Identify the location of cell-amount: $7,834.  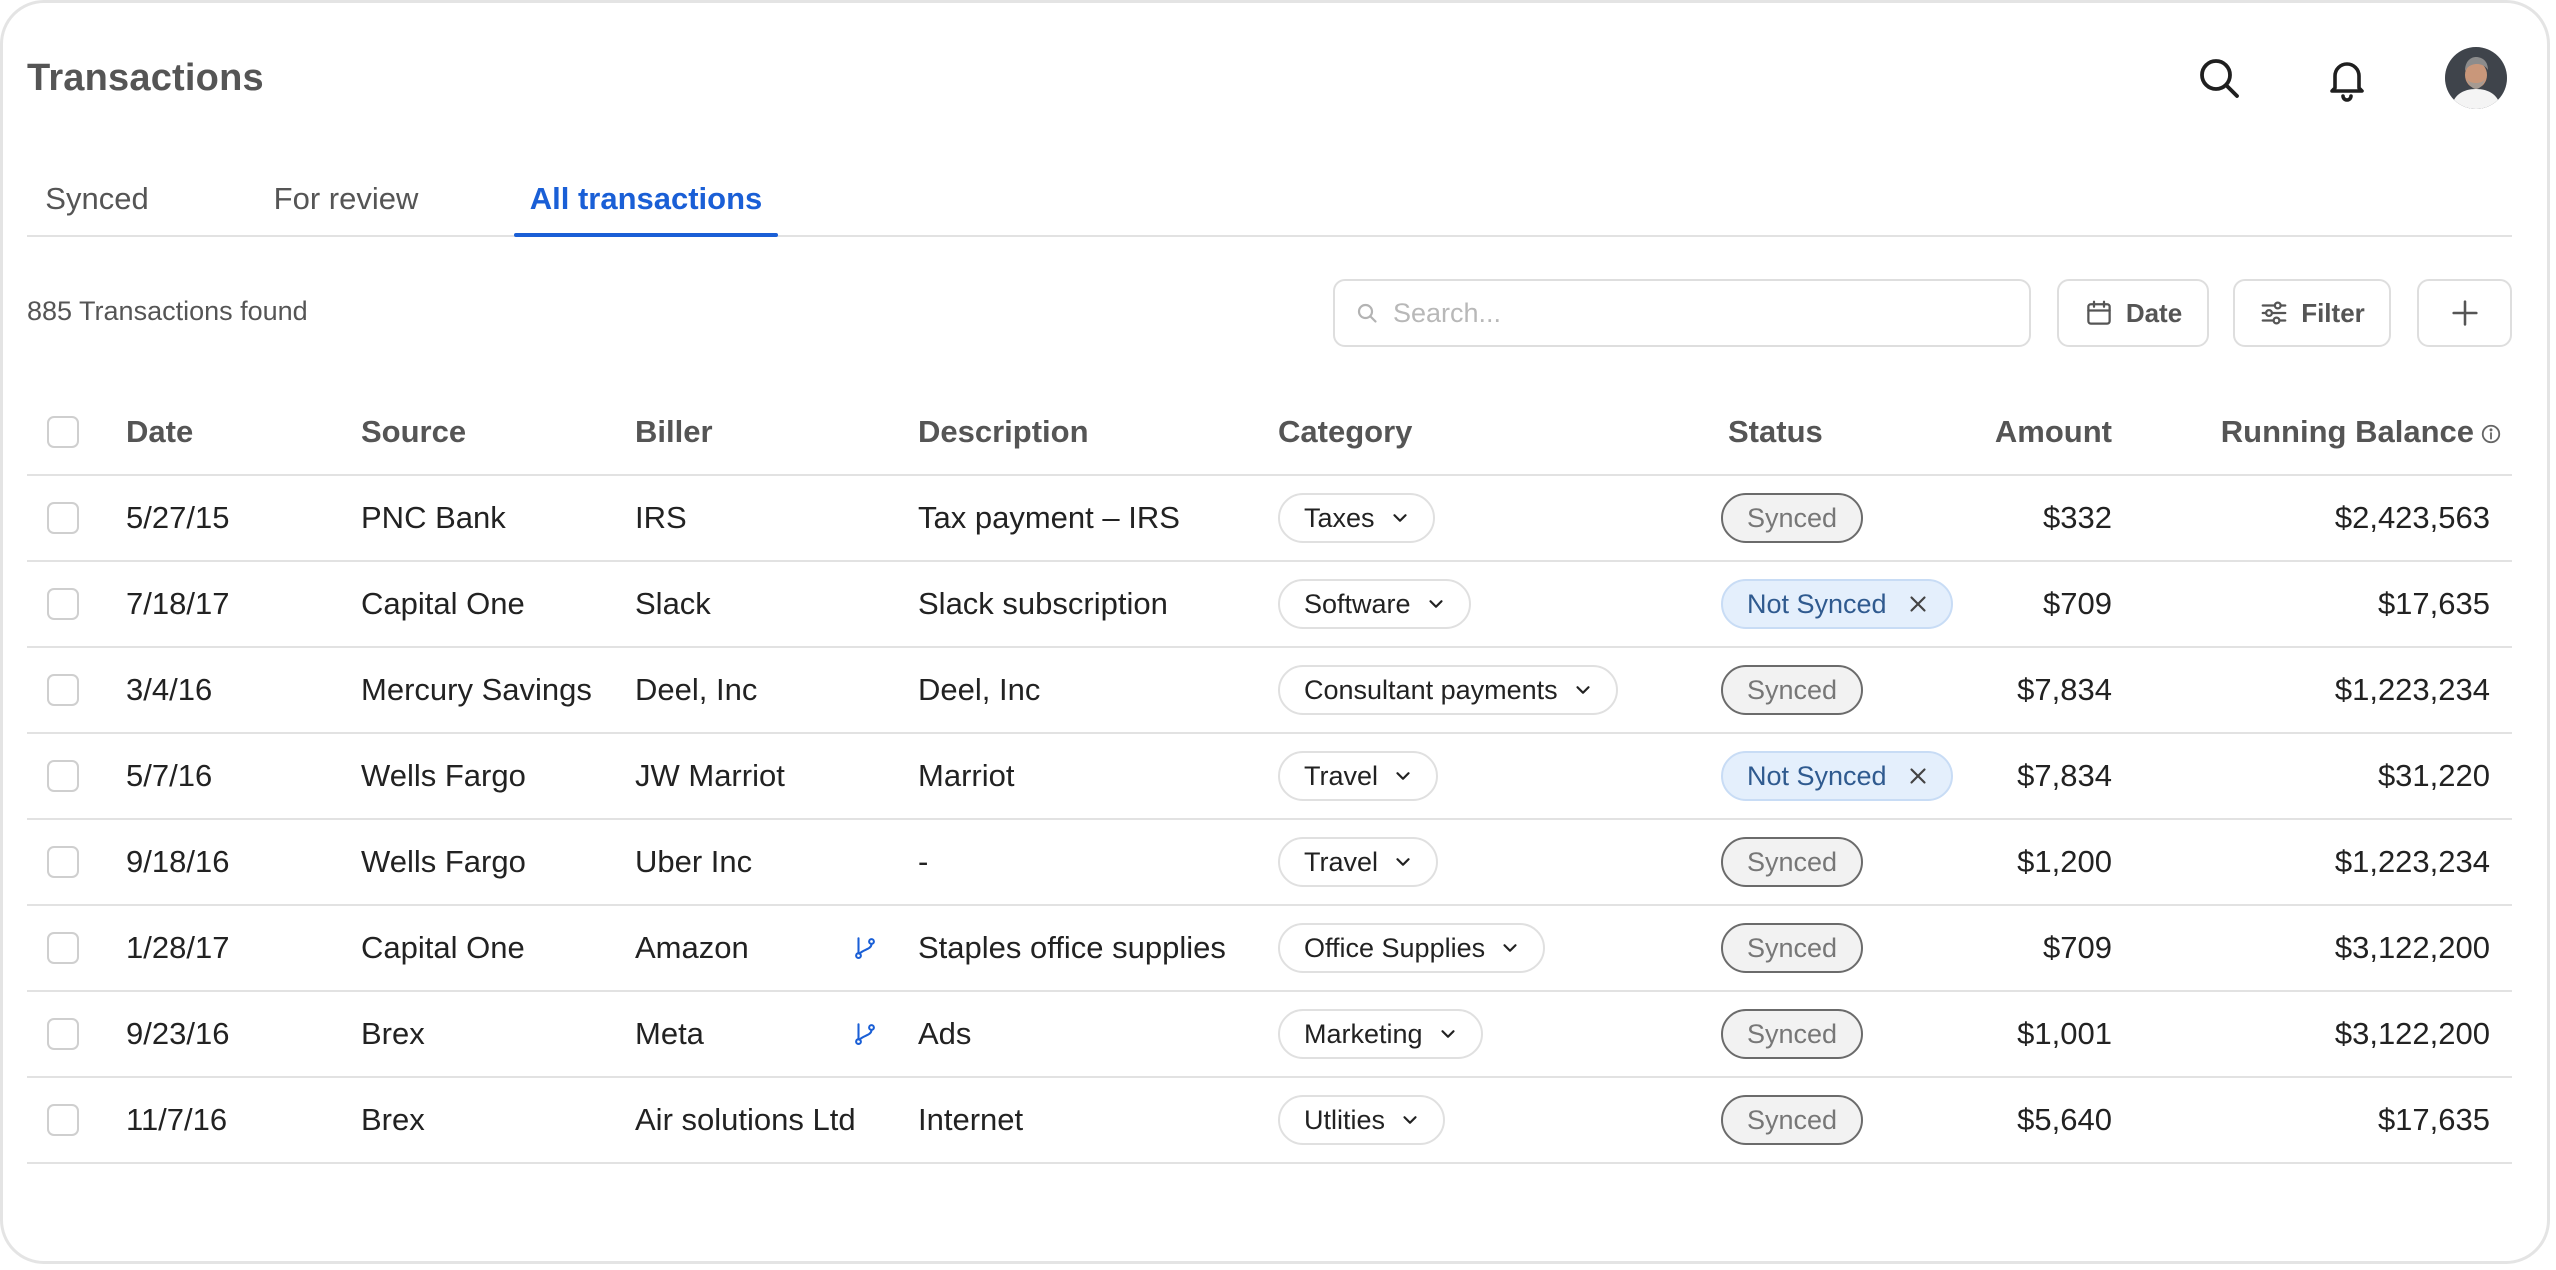
(2042, 690).